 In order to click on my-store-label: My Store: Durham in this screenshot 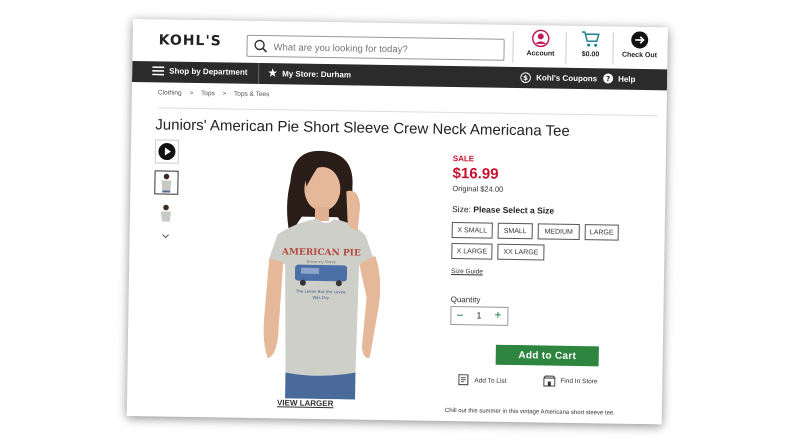, I will do `click(317, 74)`.